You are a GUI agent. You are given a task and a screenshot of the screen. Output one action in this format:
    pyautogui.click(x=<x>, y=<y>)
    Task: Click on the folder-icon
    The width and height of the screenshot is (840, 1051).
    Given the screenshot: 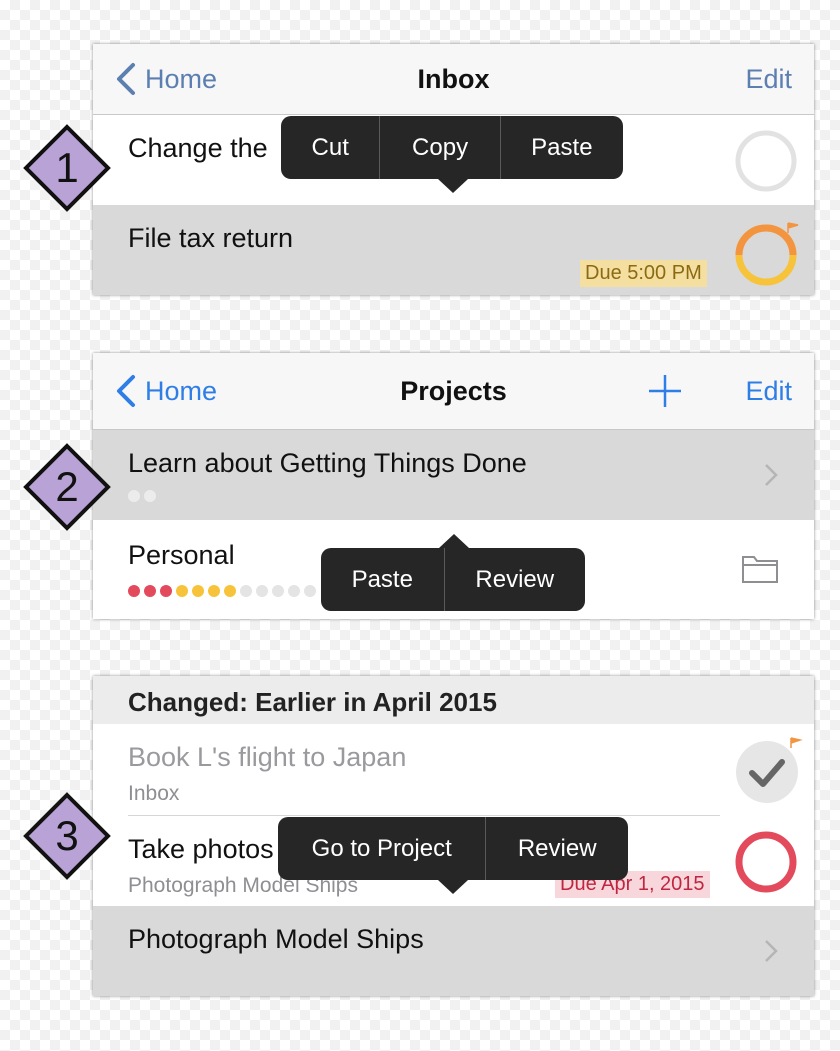 What is the action you would take?
    pyautogui.click(x=760, y=568)
    